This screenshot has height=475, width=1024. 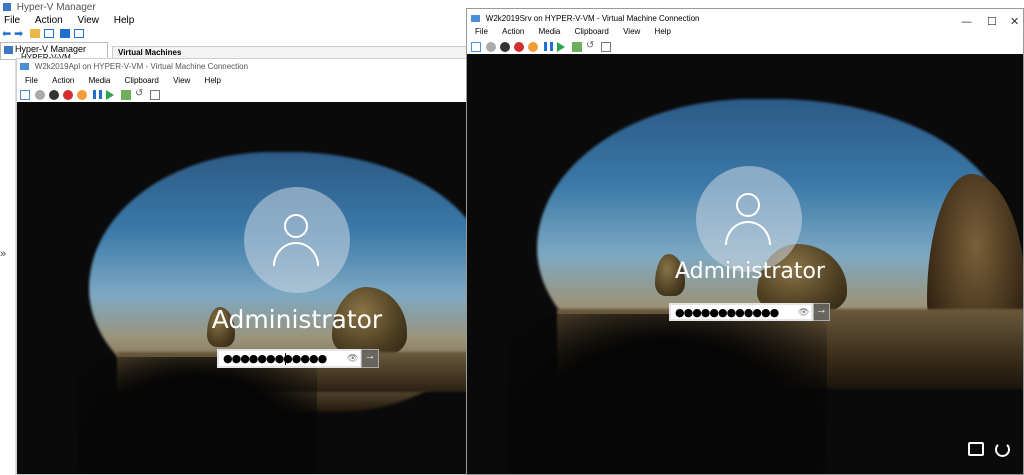 I want to click on submit-button-right: →, so click(x=821, y=312).